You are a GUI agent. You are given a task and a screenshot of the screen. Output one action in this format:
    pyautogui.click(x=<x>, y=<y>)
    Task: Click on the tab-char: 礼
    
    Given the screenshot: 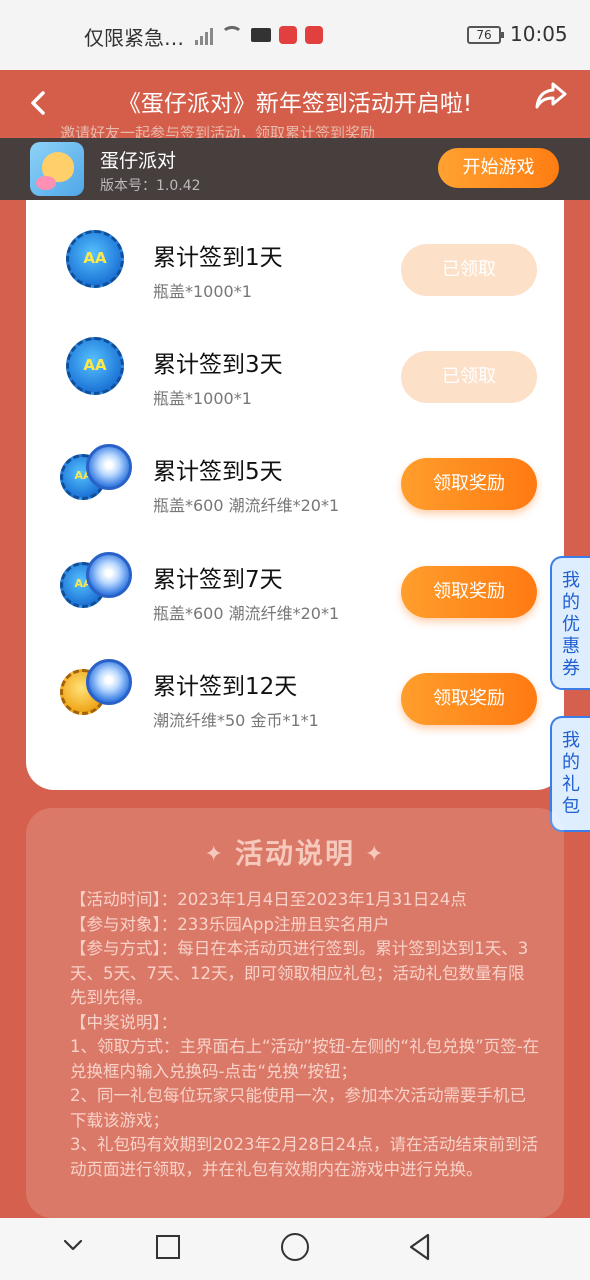 What is the action you would take?
    pyautogui.click(x=571, y=784)
    